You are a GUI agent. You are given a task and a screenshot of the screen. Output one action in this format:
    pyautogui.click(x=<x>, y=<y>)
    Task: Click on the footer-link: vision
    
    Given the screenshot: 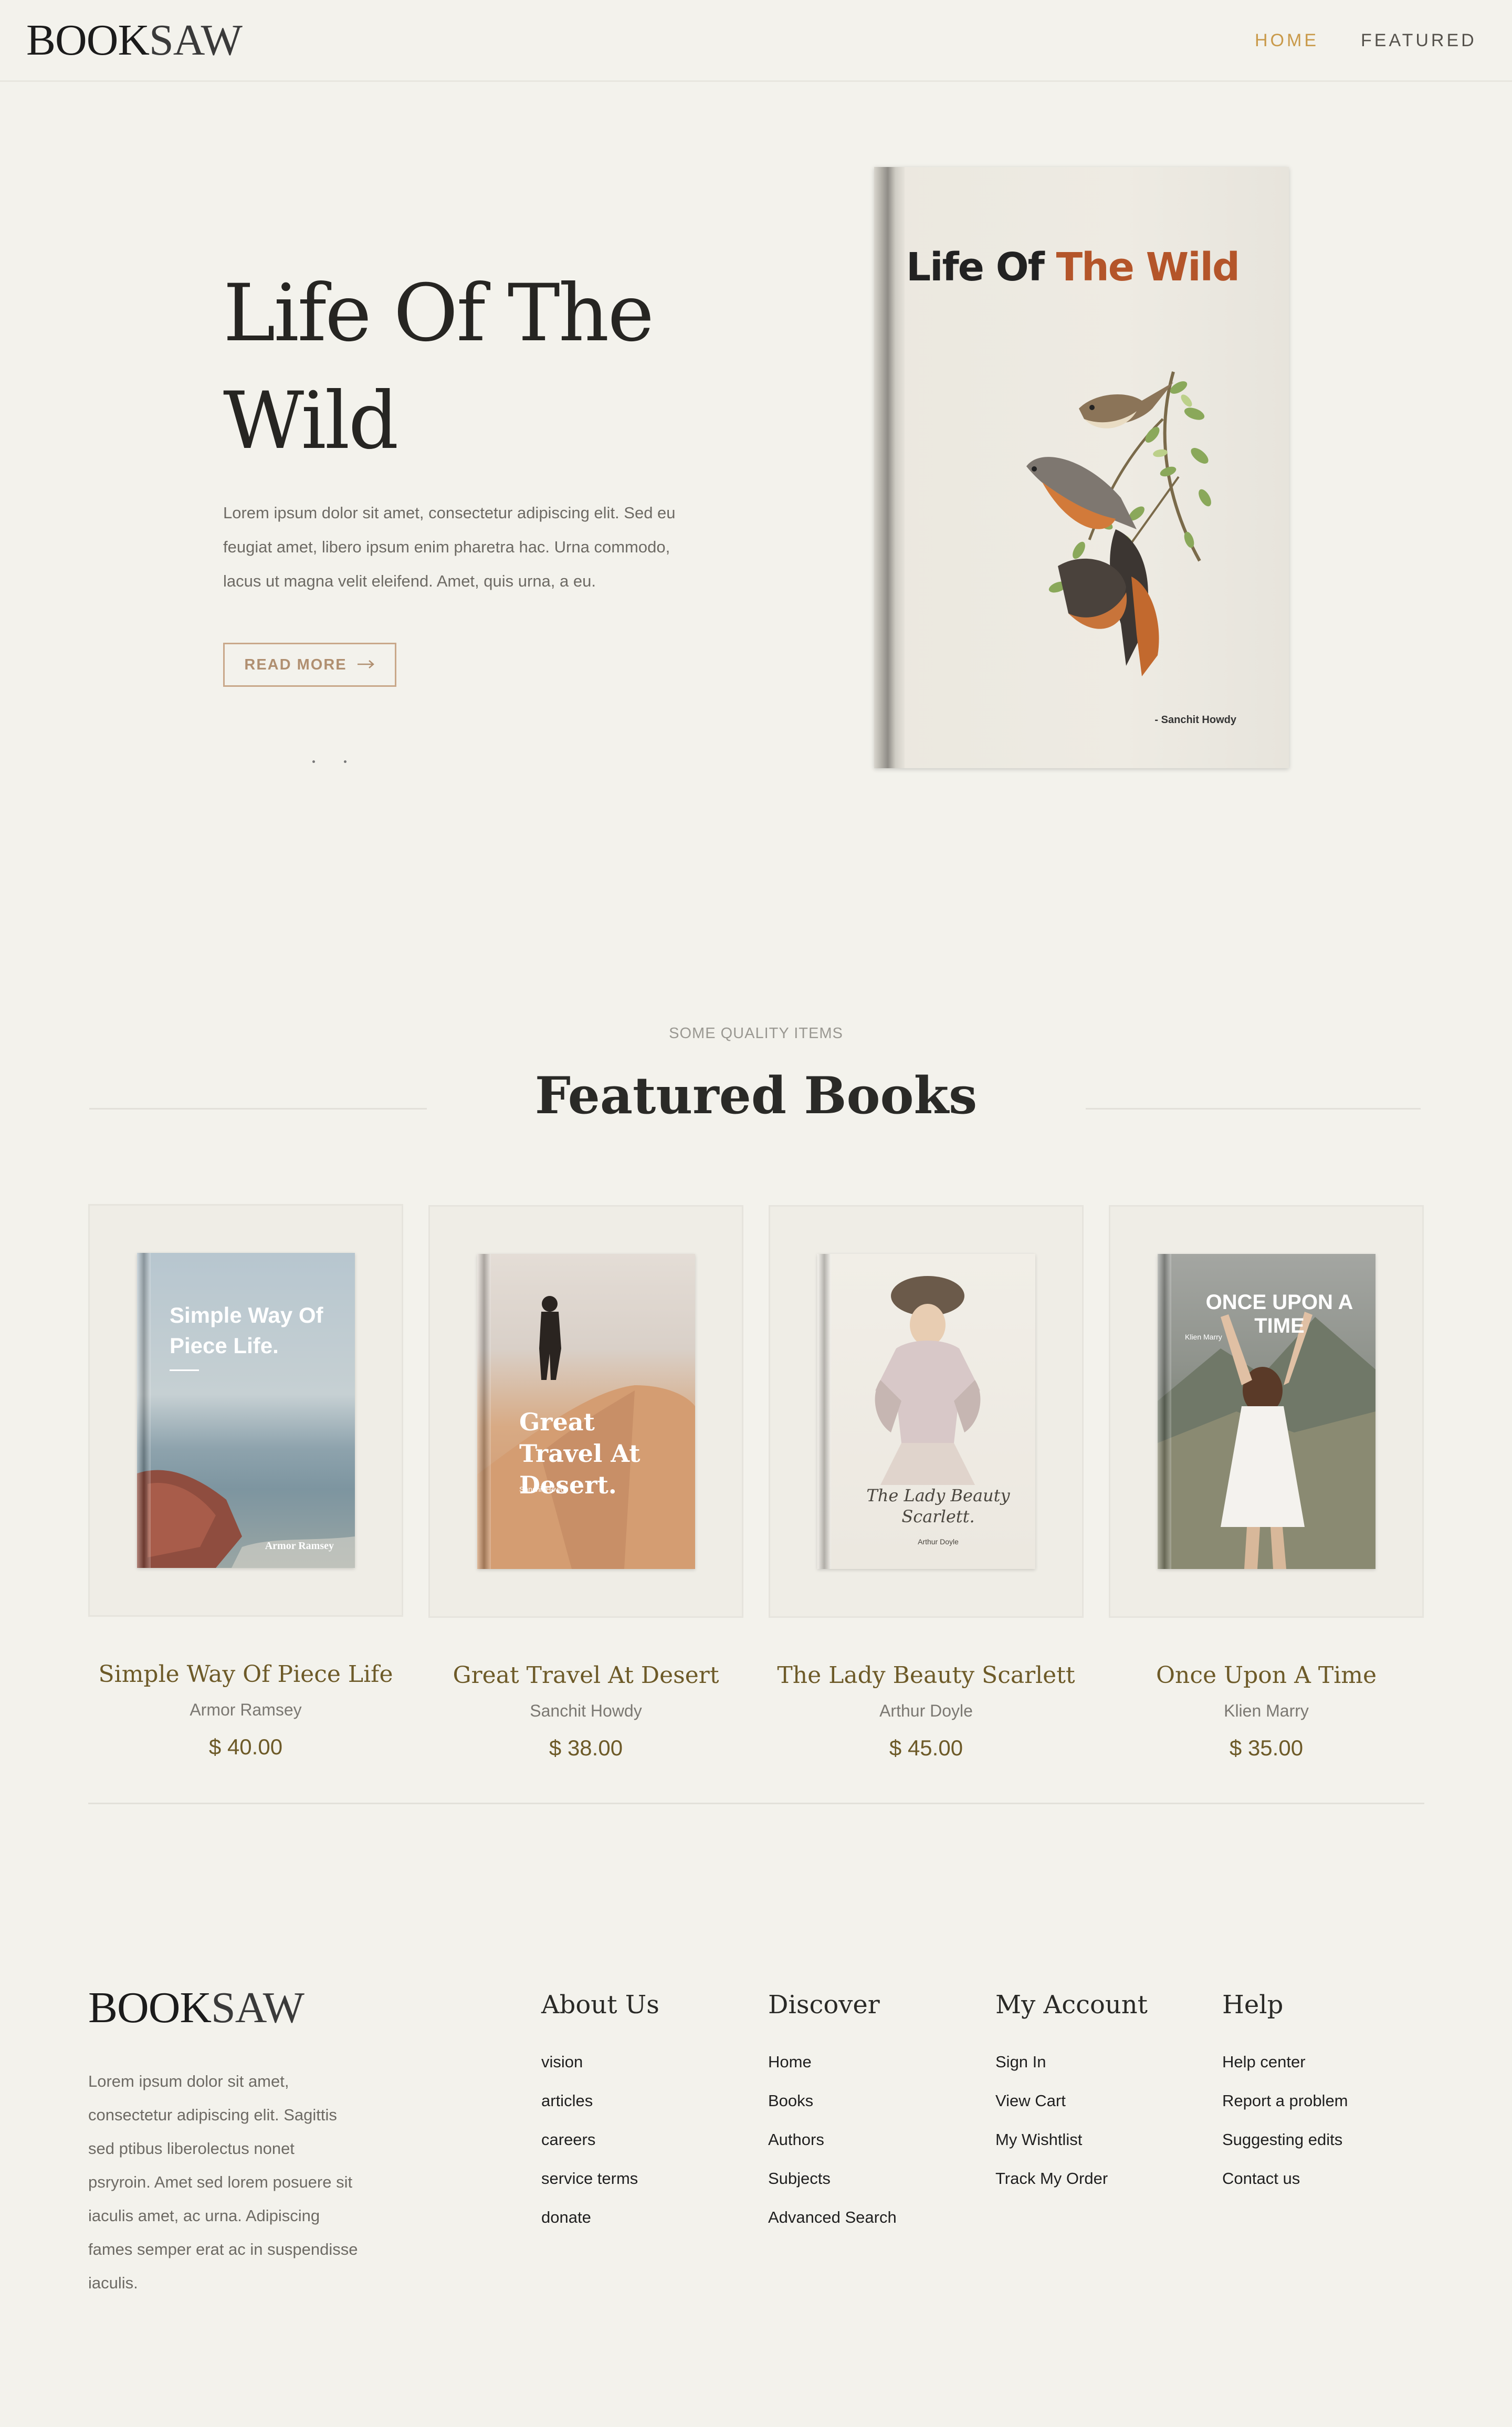 What is the action you would take?
    pyautogui.click(x=600, y=2069)
    